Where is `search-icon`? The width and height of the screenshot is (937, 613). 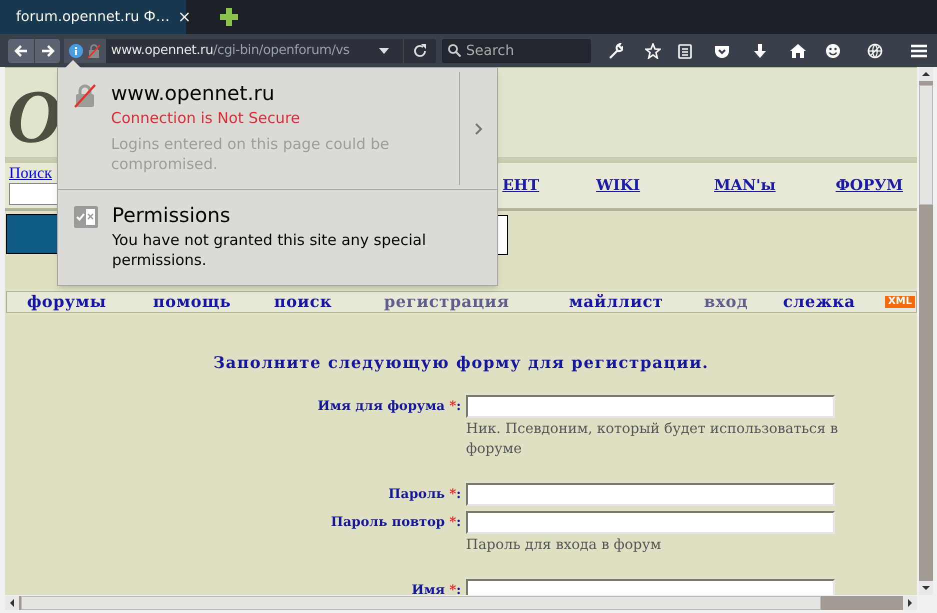 search-icon is located at coordinates (454, 50).